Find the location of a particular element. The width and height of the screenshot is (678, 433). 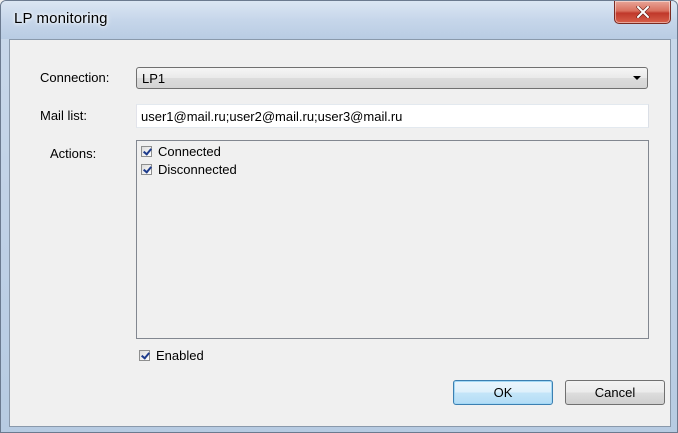

connected-label: Connected is located at coordinates (189, 151).